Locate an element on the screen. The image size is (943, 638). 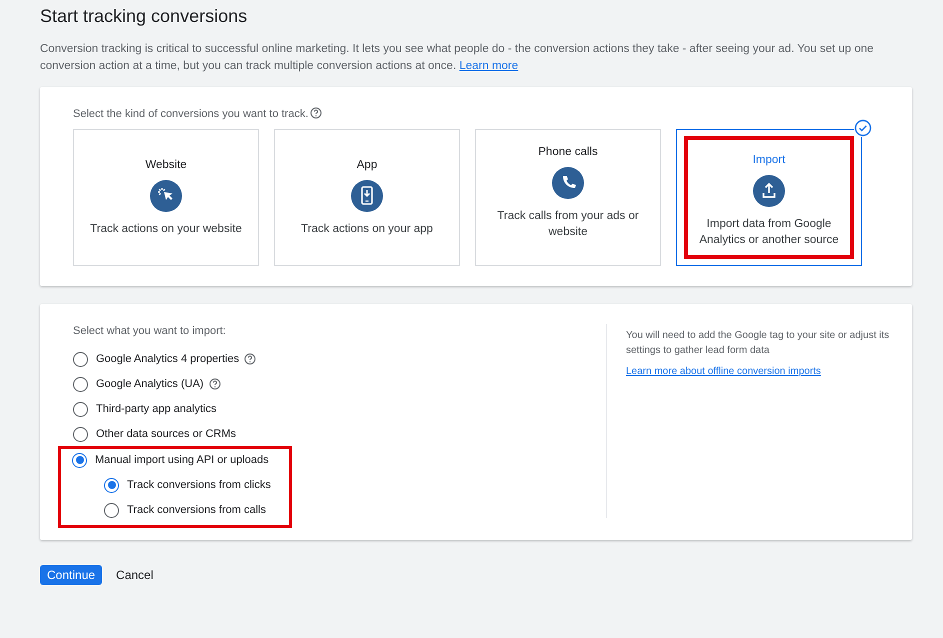
description-text: Conversion tracking is critical to successful online marketing. It lets you see what people do - the conversion actions they take - after seeing your ad. You set up one conversion action at a time, but you can track multiple conversion actions at once. Learn more is located at coordinates (457, 58).